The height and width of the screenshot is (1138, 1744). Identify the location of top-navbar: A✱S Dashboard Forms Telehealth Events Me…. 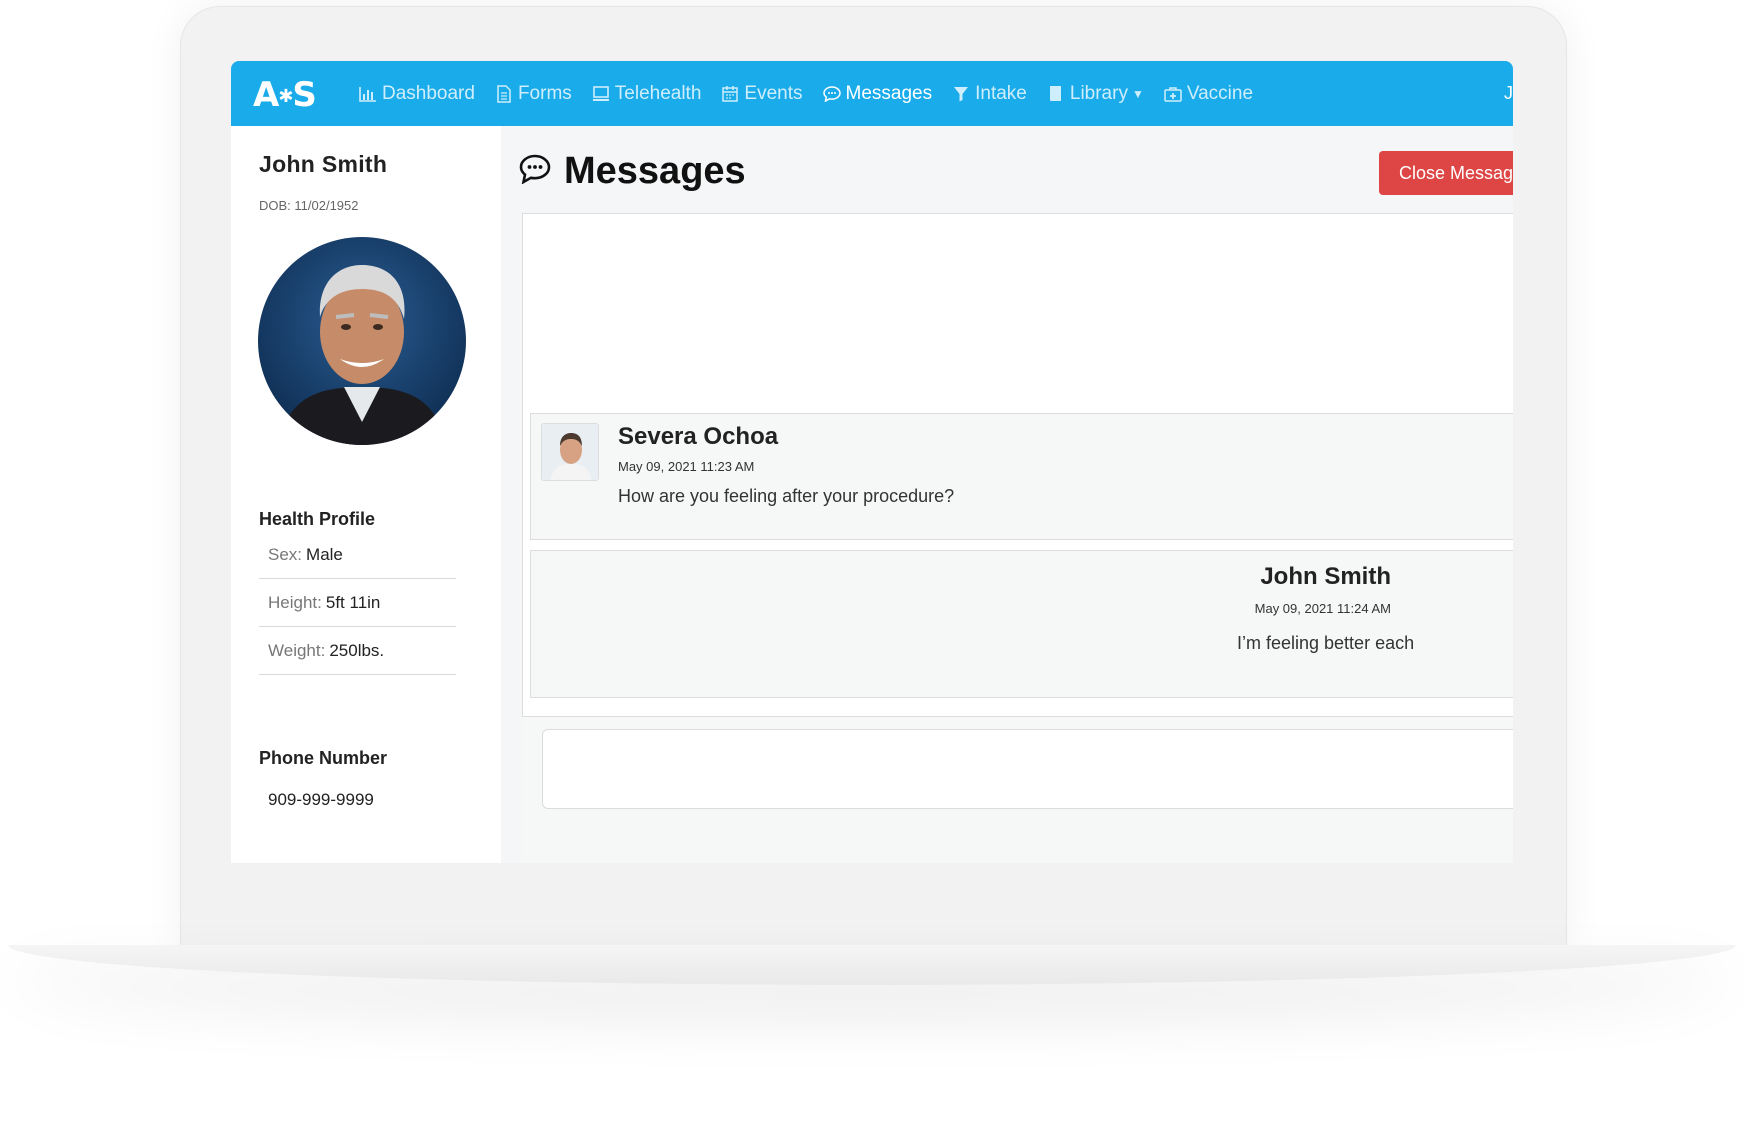
(872, 93).